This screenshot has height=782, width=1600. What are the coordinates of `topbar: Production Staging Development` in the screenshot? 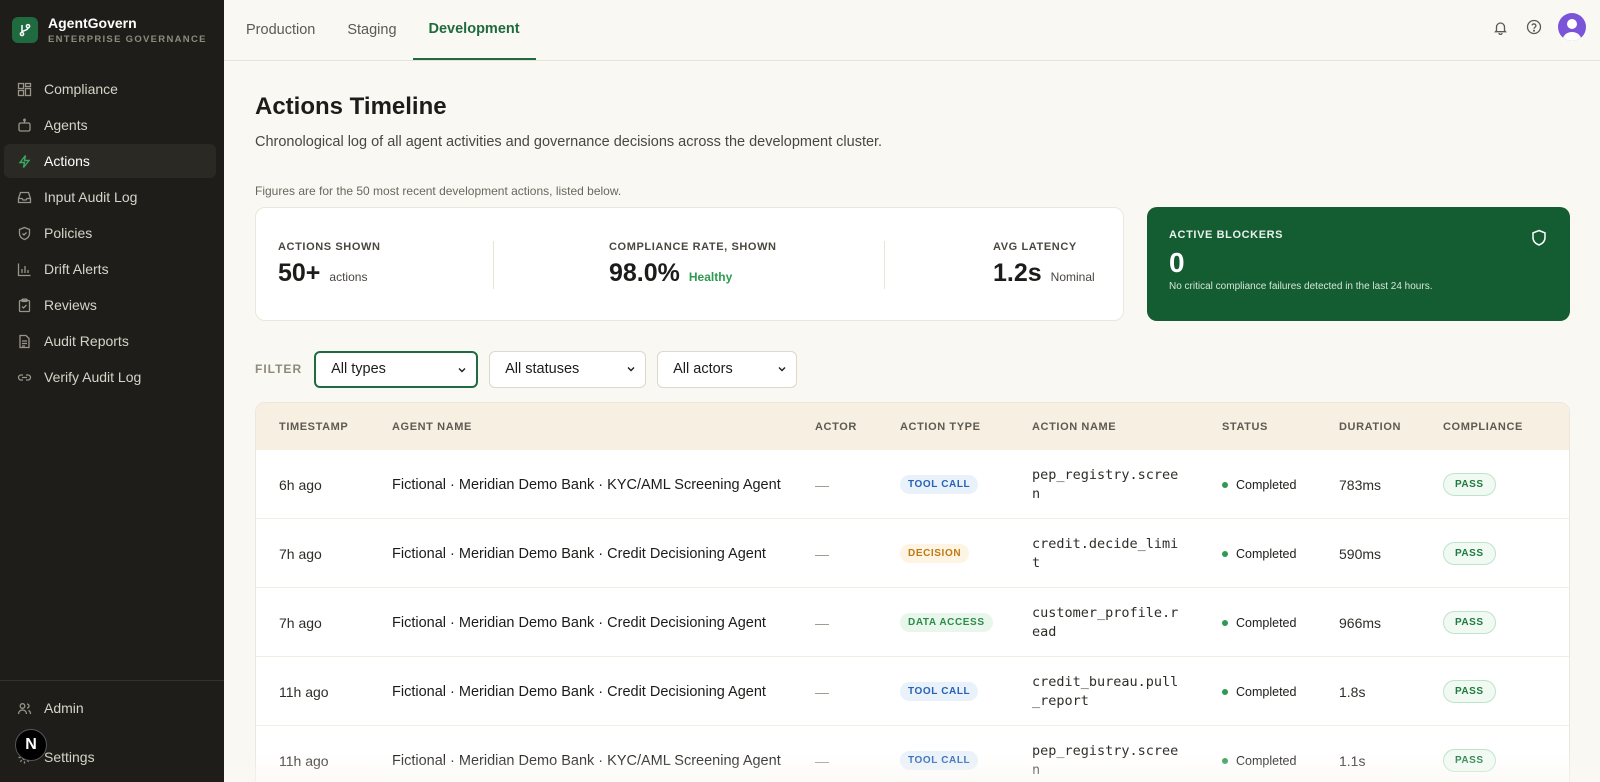 It's located at (912, 30).